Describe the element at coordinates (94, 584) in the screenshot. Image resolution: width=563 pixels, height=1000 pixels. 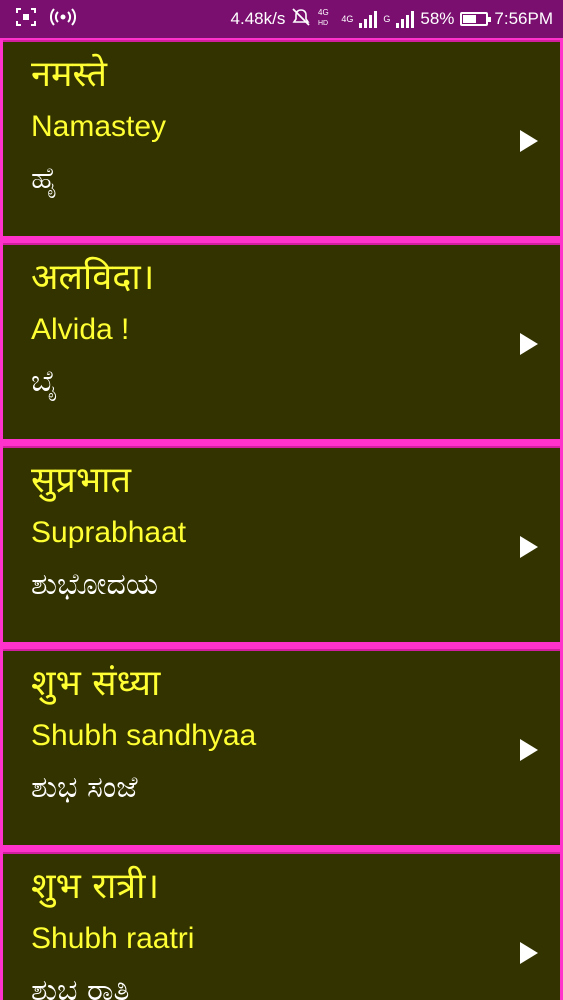
I see `kannada-text: ಶುಭೋದಯ` at that location.